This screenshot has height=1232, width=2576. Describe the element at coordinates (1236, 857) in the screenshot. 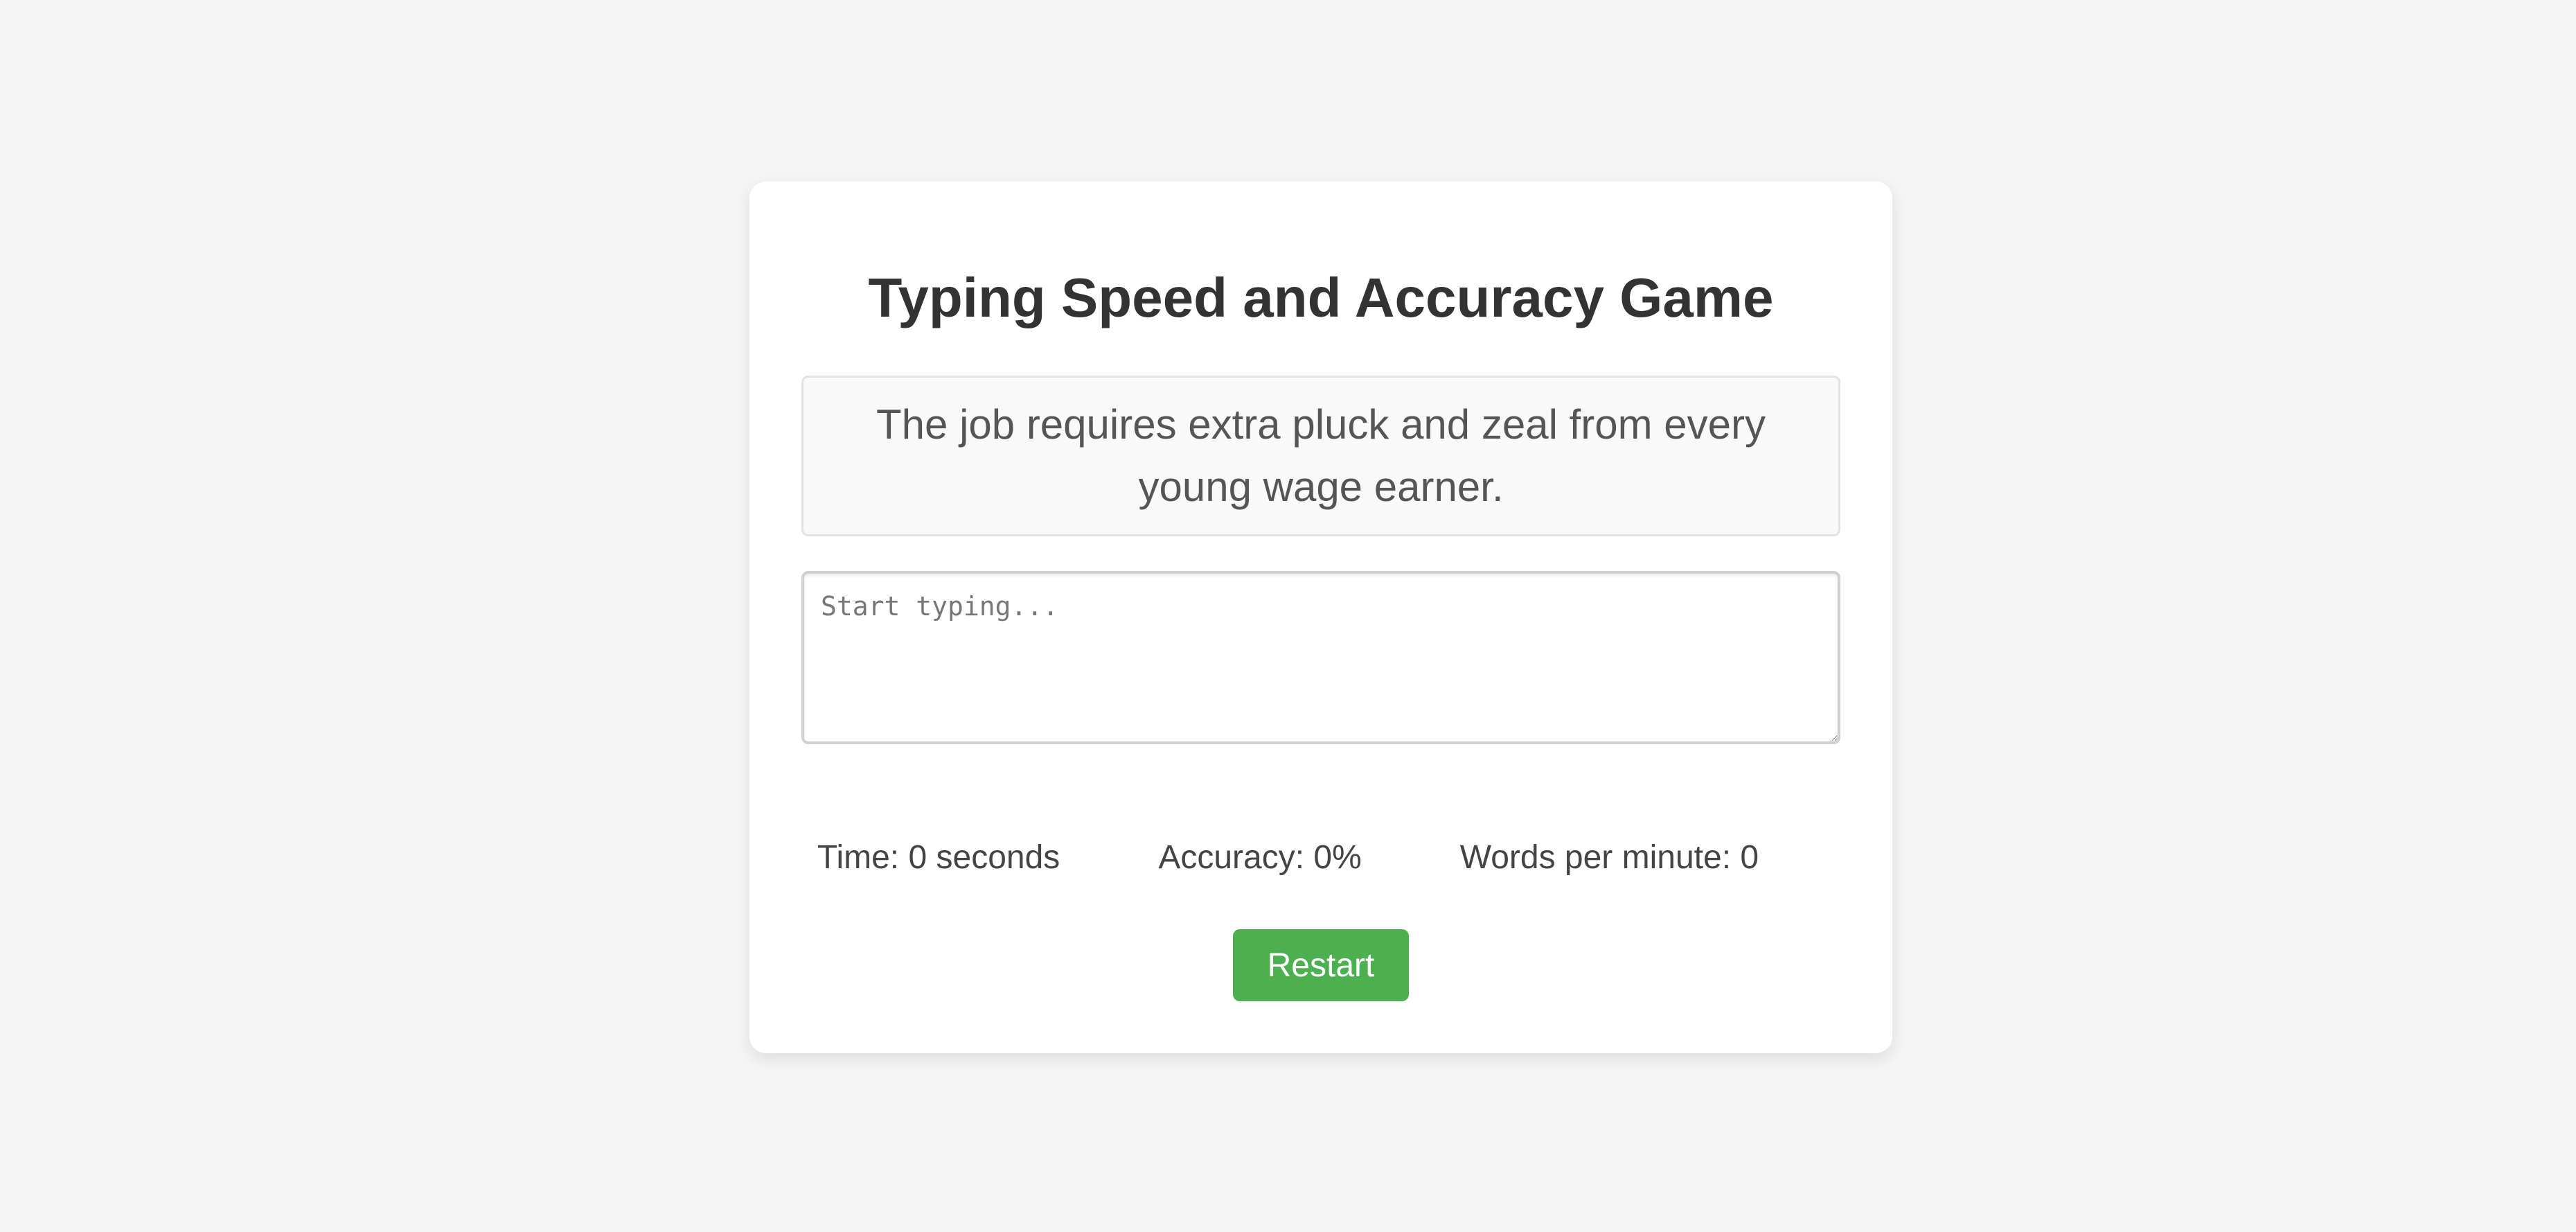

I see `accuracy-label: Accuracy:` at that location.